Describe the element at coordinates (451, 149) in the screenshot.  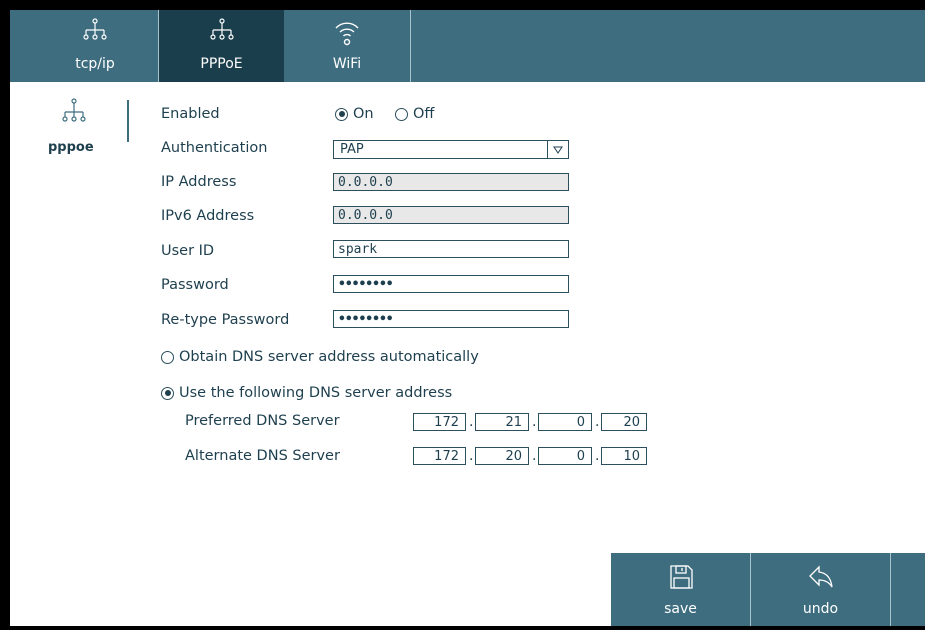
I see `authentication-select: PAP` at that location.